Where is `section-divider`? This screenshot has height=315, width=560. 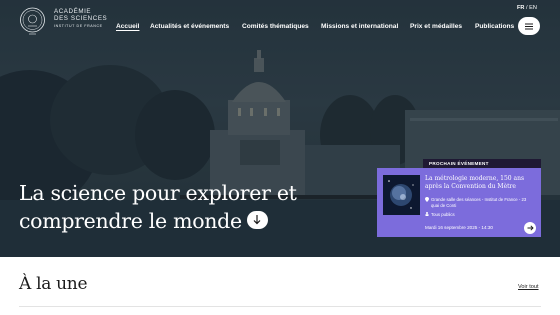
section-divider is located at coordinates (280, 306).